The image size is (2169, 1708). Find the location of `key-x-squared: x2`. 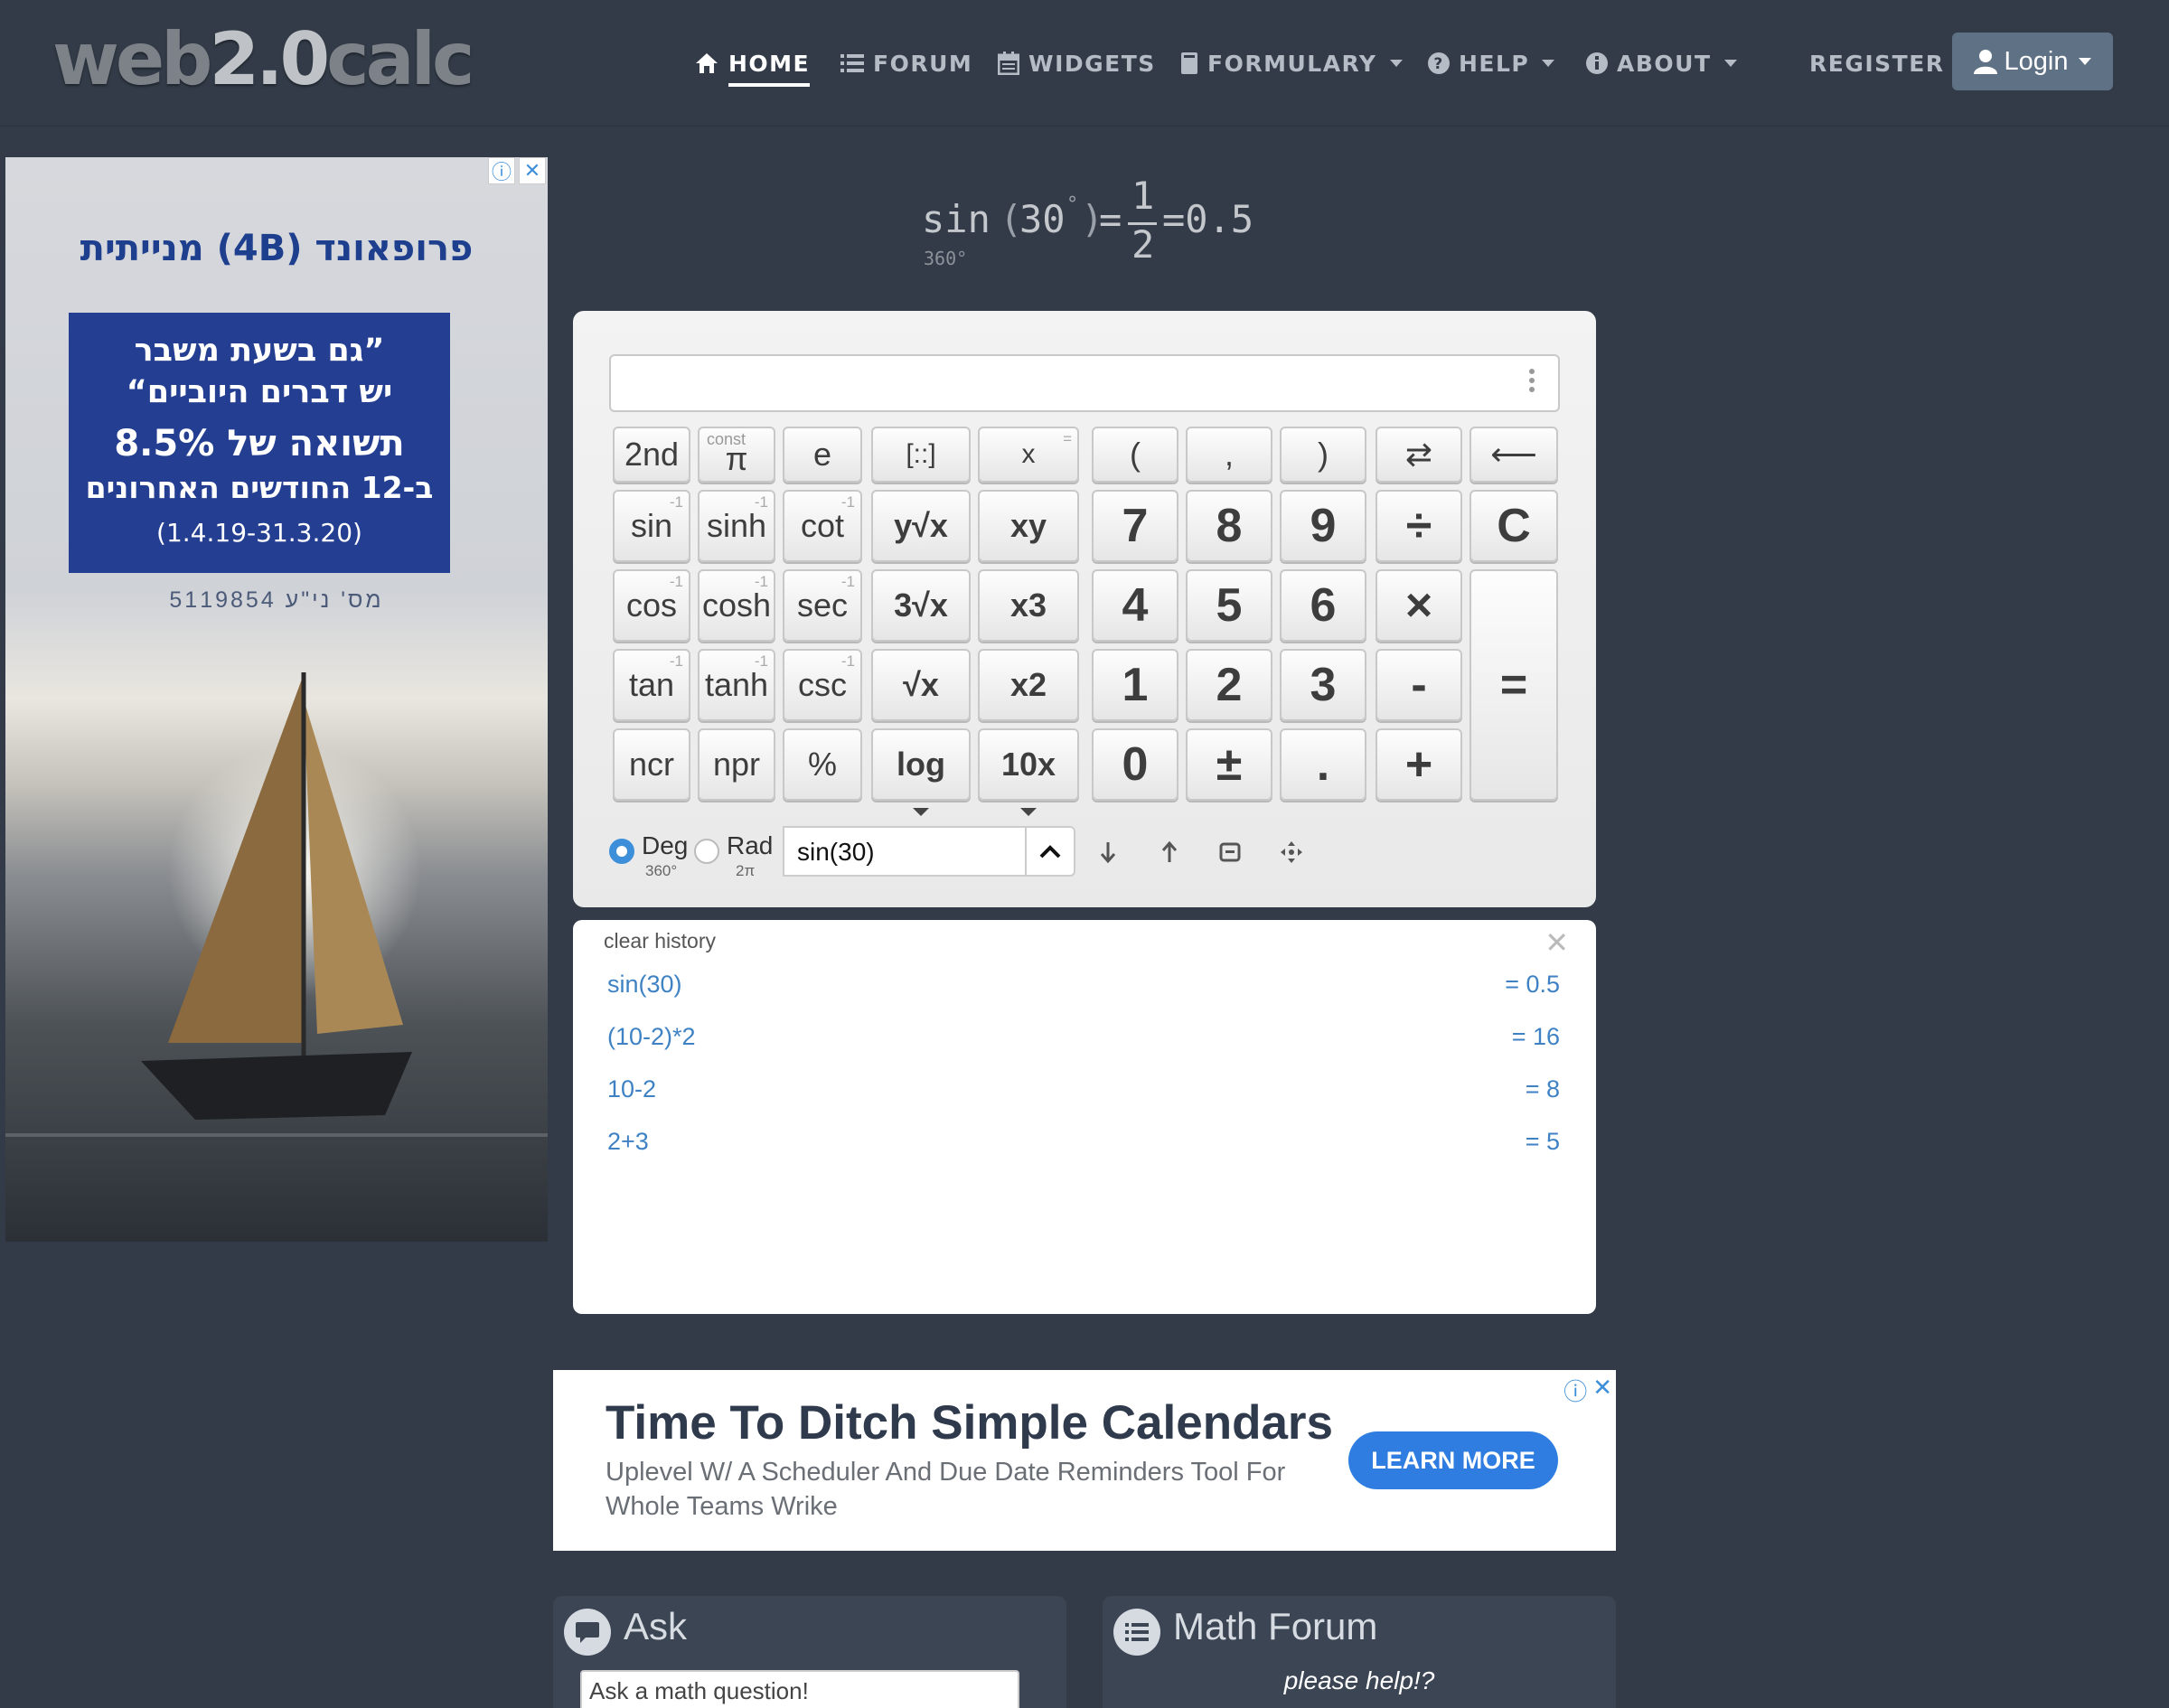

key-x-squared: x2 is located at coordinates (1028, 685).